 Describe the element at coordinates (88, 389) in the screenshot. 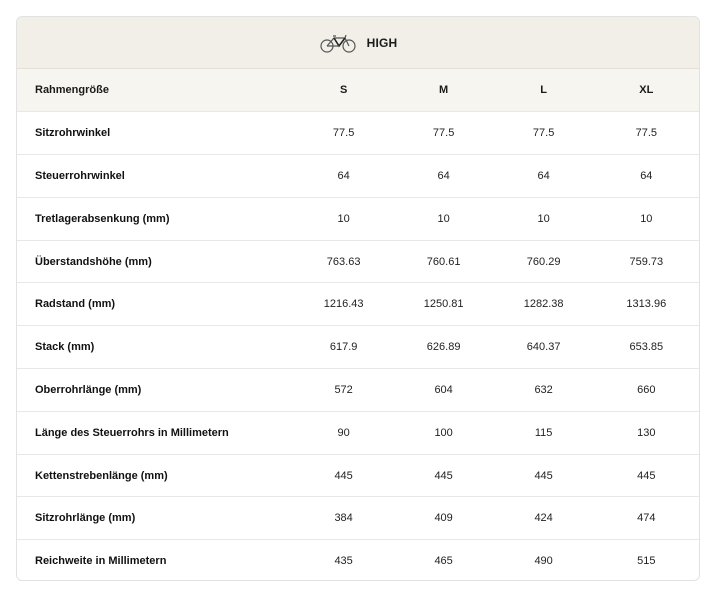

I see `row-label: Oberrohrlänge (mm)` at that location.